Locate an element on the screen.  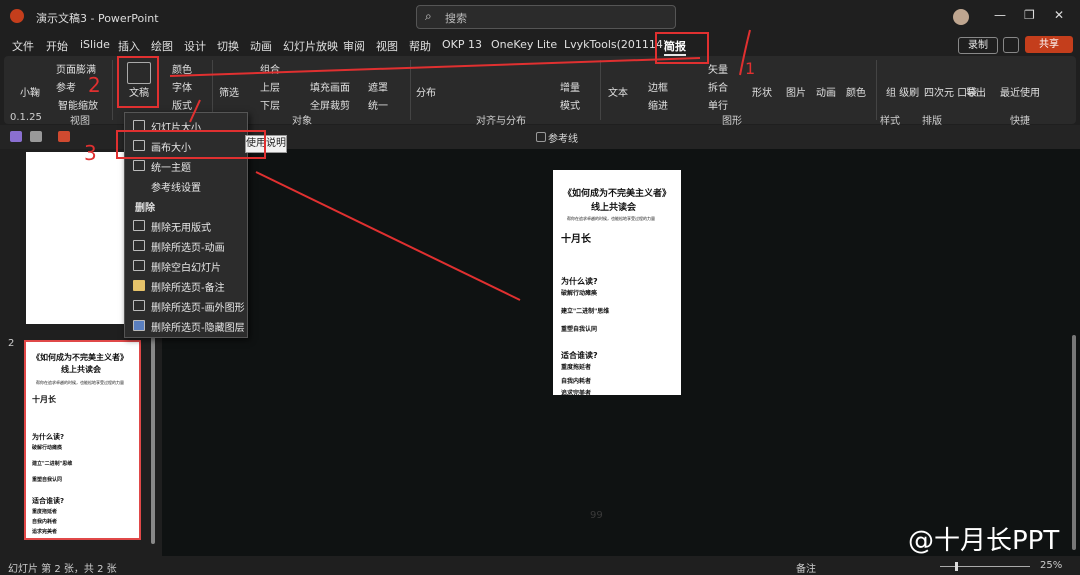
distribute-button: 分布 is located at coordinates (426, 91).